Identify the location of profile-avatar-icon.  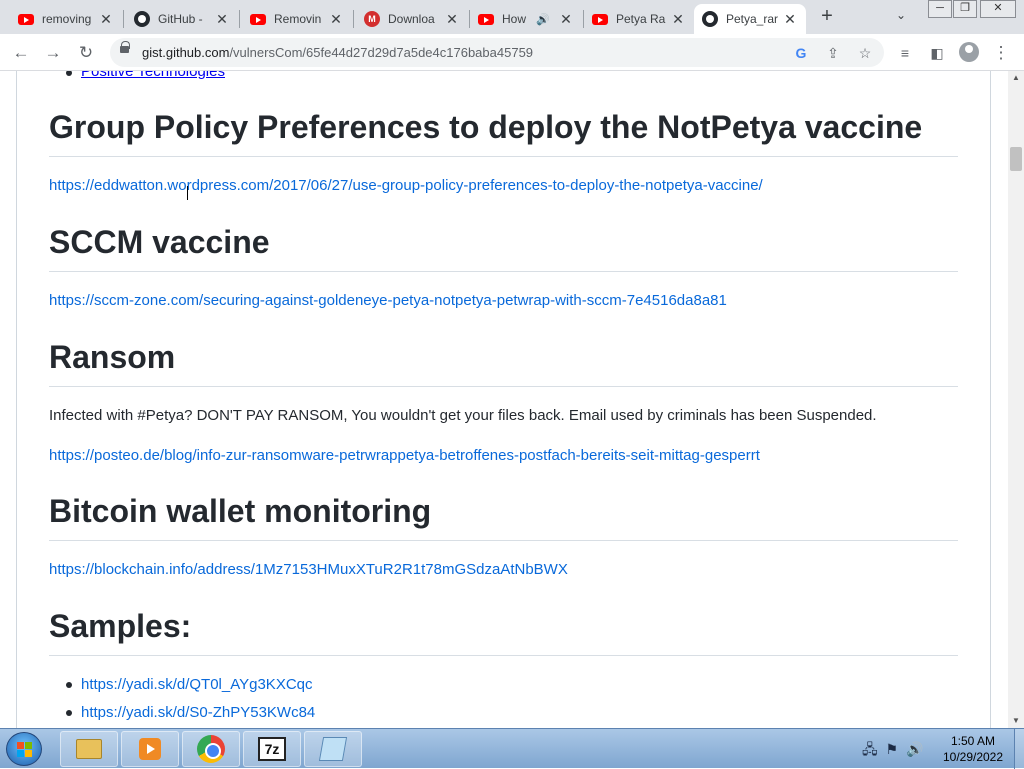
(969, 52).